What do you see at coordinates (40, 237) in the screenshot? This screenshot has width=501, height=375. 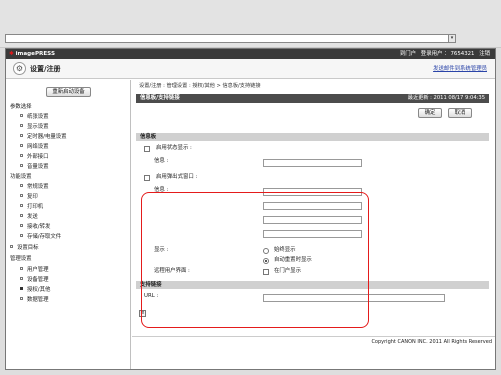 I see `sidebar-item-store: 存储/存取文件` at bounding box center [40, 237].